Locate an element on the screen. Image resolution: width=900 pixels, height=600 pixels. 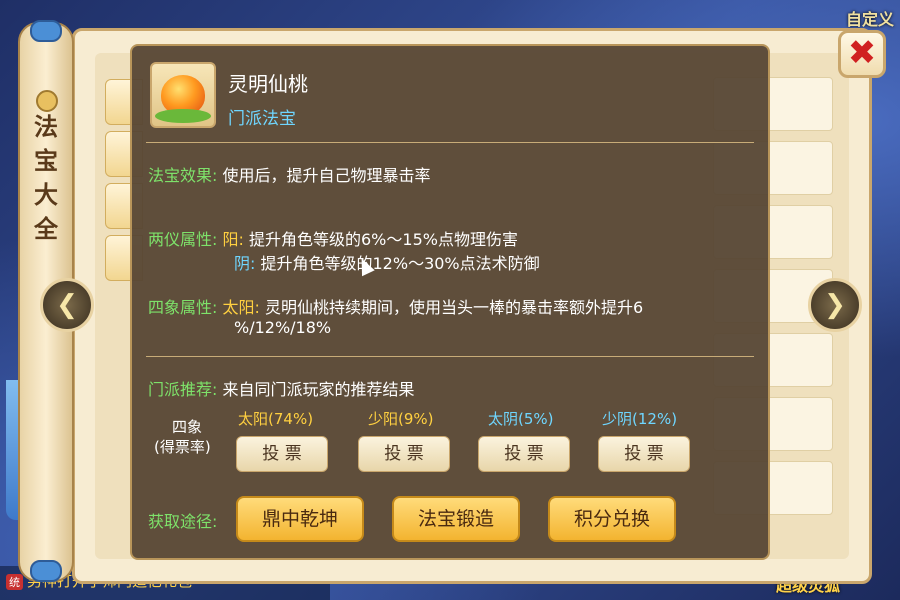
scroll-knot-icon is located at coordinates (47, 101).